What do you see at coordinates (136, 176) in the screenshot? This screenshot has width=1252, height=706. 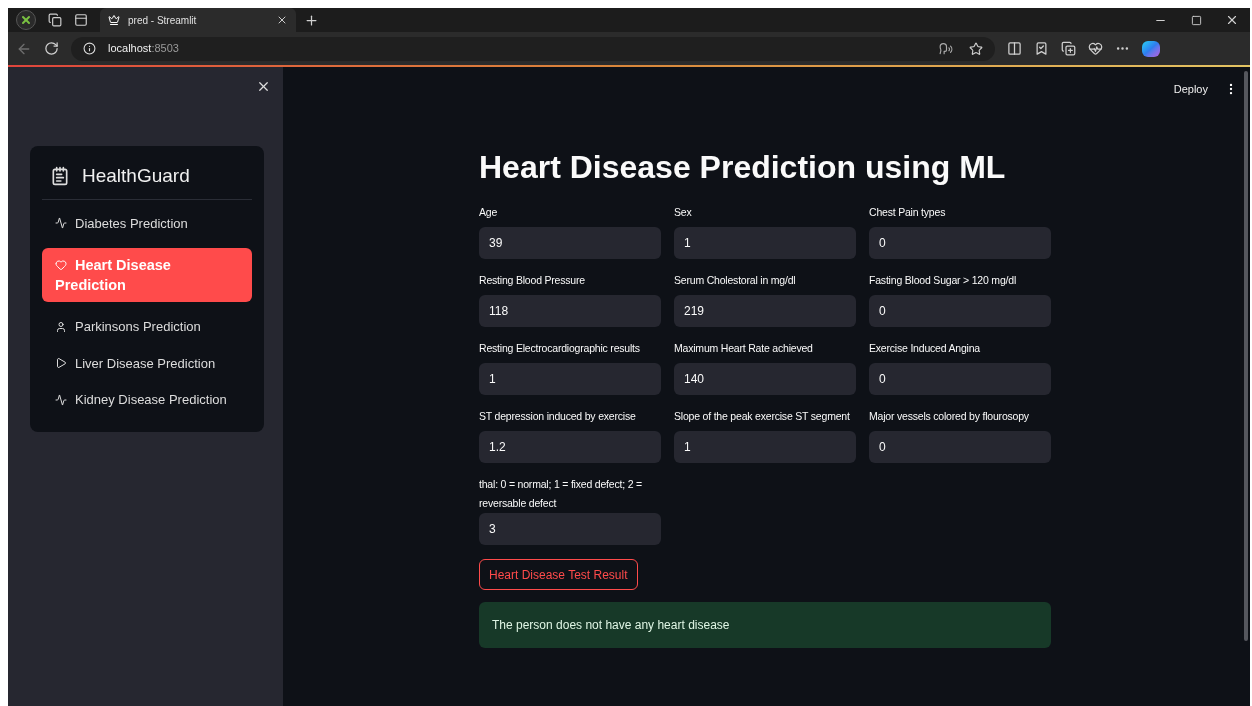 I see `brand-title: HealthGuard` at bounding box center [136, 176].